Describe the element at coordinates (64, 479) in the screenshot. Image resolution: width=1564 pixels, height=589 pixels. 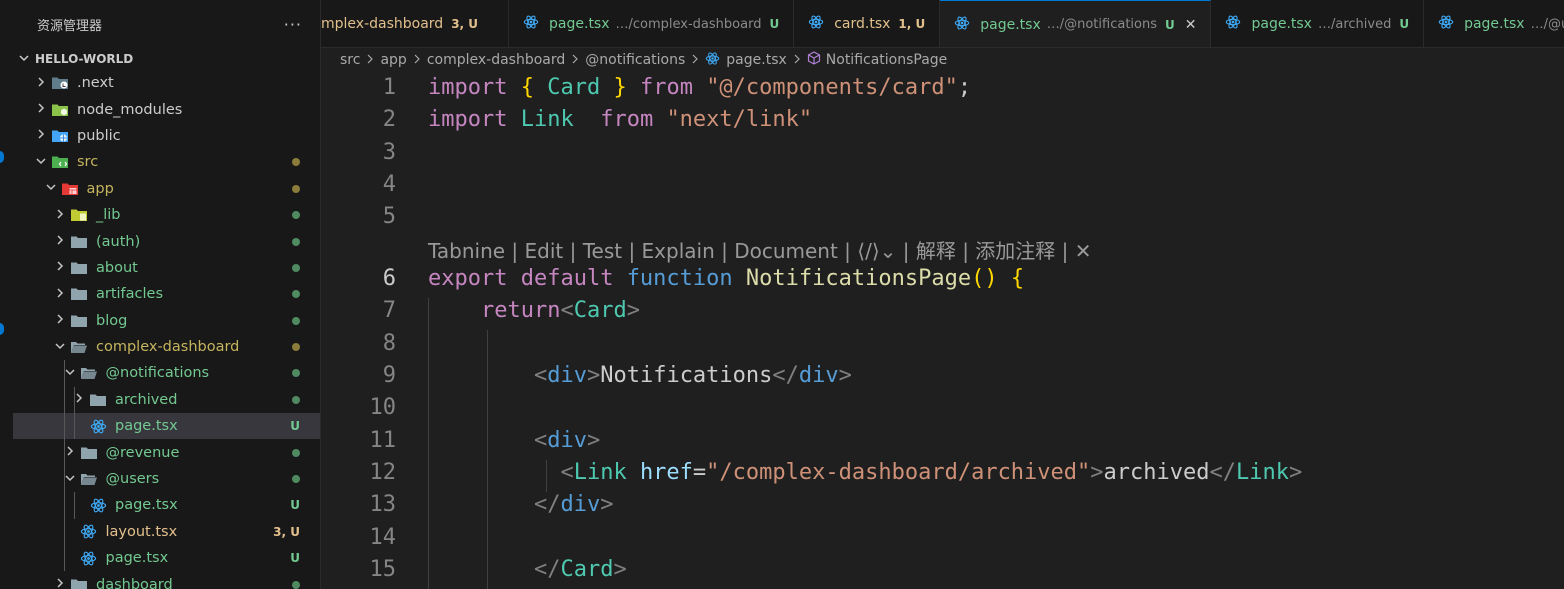
I see `indent-guide` at that location.